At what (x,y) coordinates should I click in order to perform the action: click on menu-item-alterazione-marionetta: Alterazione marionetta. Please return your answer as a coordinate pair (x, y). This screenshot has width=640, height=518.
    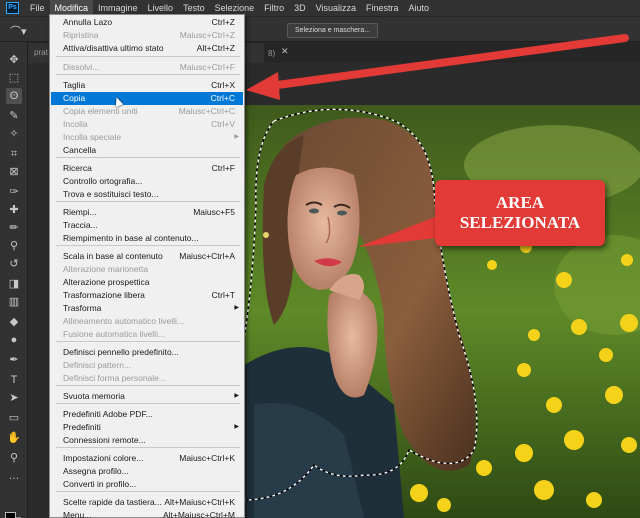
    Looking at the image, I should click on (147, 269).